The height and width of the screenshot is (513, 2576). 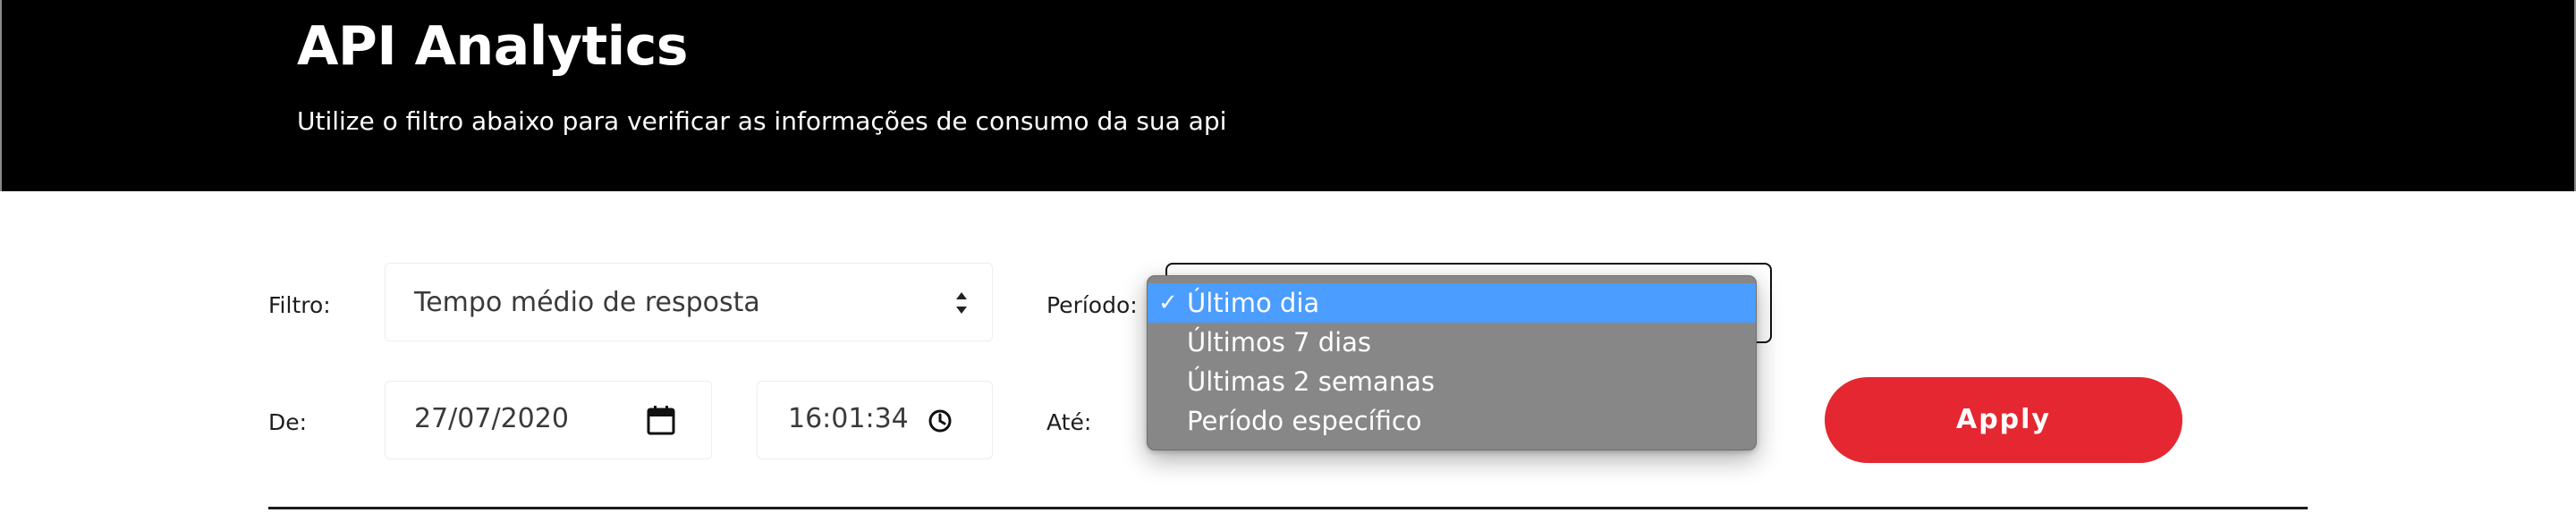 I want to click on period-option-last-7-days: Últimos 7 dias, so click(x=1452, y=342).